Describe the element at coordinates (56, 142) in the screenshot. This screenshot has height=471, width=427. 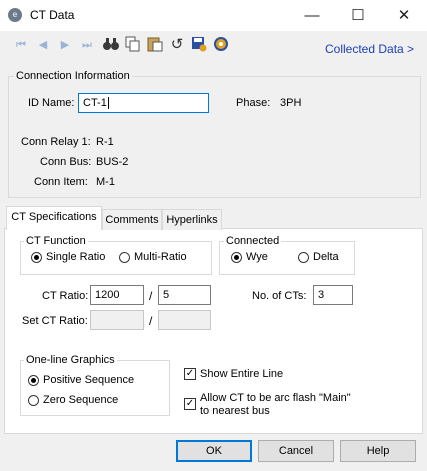
I see `conn-relay-label: Conn Relay 1:` at that location.